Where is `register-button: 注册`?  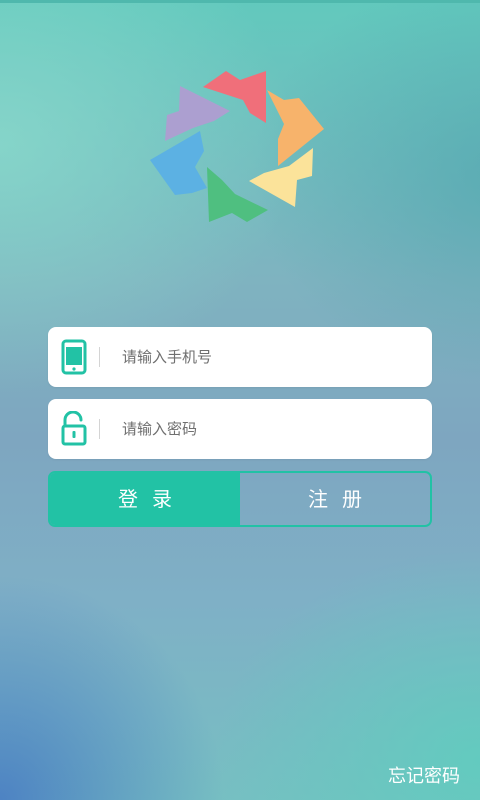 register-button: 注册 is located at coordinates (335, 499).